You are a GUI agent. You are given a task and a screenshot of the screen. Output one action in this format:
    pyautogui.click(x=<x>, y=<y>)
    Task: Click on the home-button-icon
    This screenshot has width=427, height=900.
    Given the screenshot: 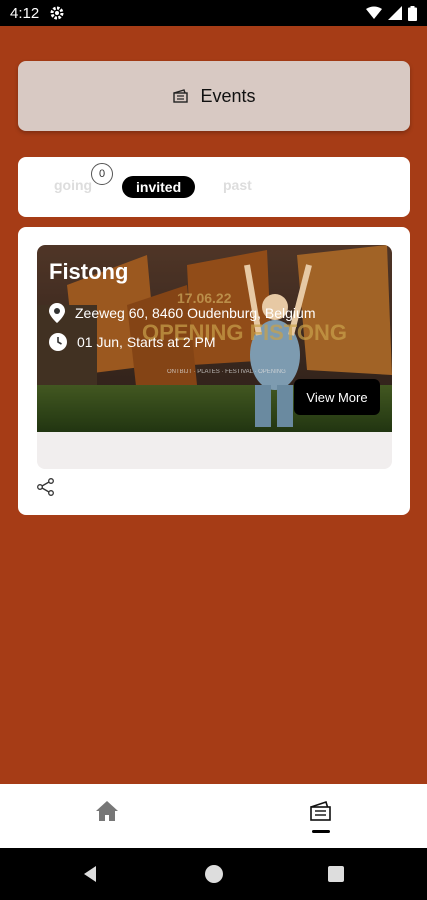 What is the action you would take?
    pyautogui.click(x=214, y=874)
    